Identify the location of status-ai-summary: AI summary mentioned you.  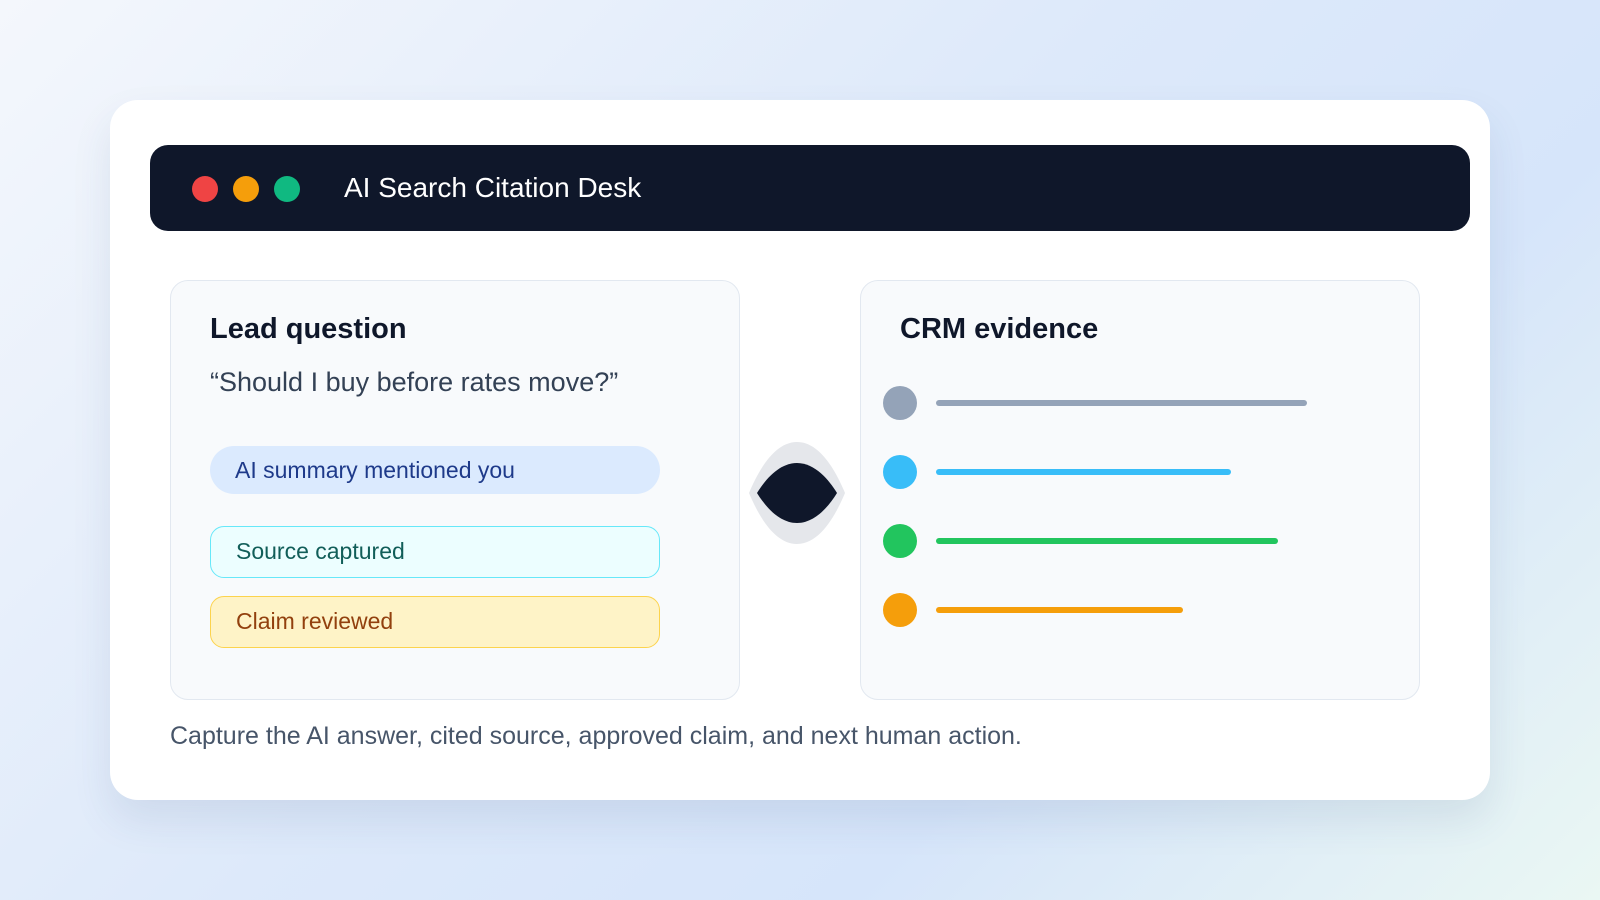
(435, 470).